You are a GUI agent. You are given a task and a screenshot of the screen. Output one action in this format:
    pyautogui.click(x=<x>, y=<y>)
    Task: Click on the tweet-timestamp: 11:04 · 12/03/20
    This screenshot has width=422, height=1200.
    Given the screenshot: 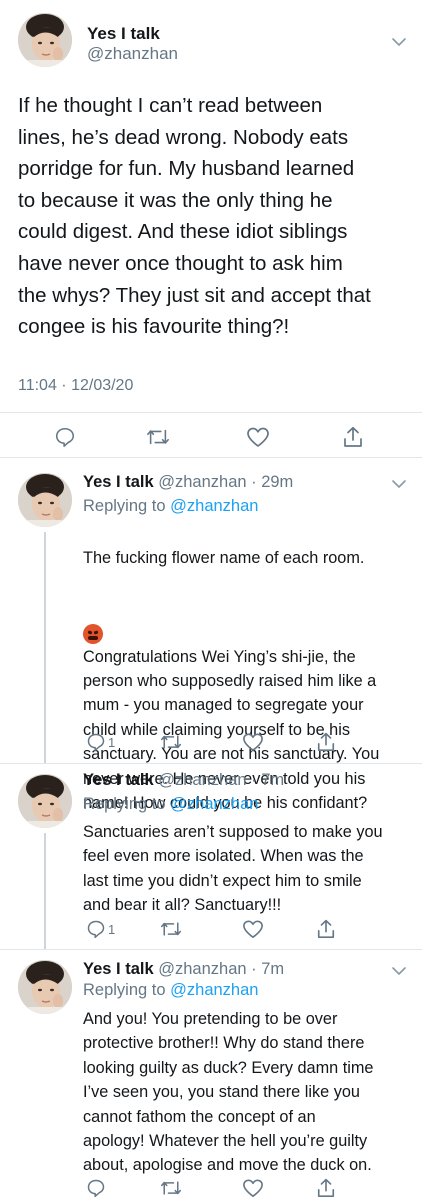 What is the action you would take?
    pyautogui.click(x=75, y=386)
    